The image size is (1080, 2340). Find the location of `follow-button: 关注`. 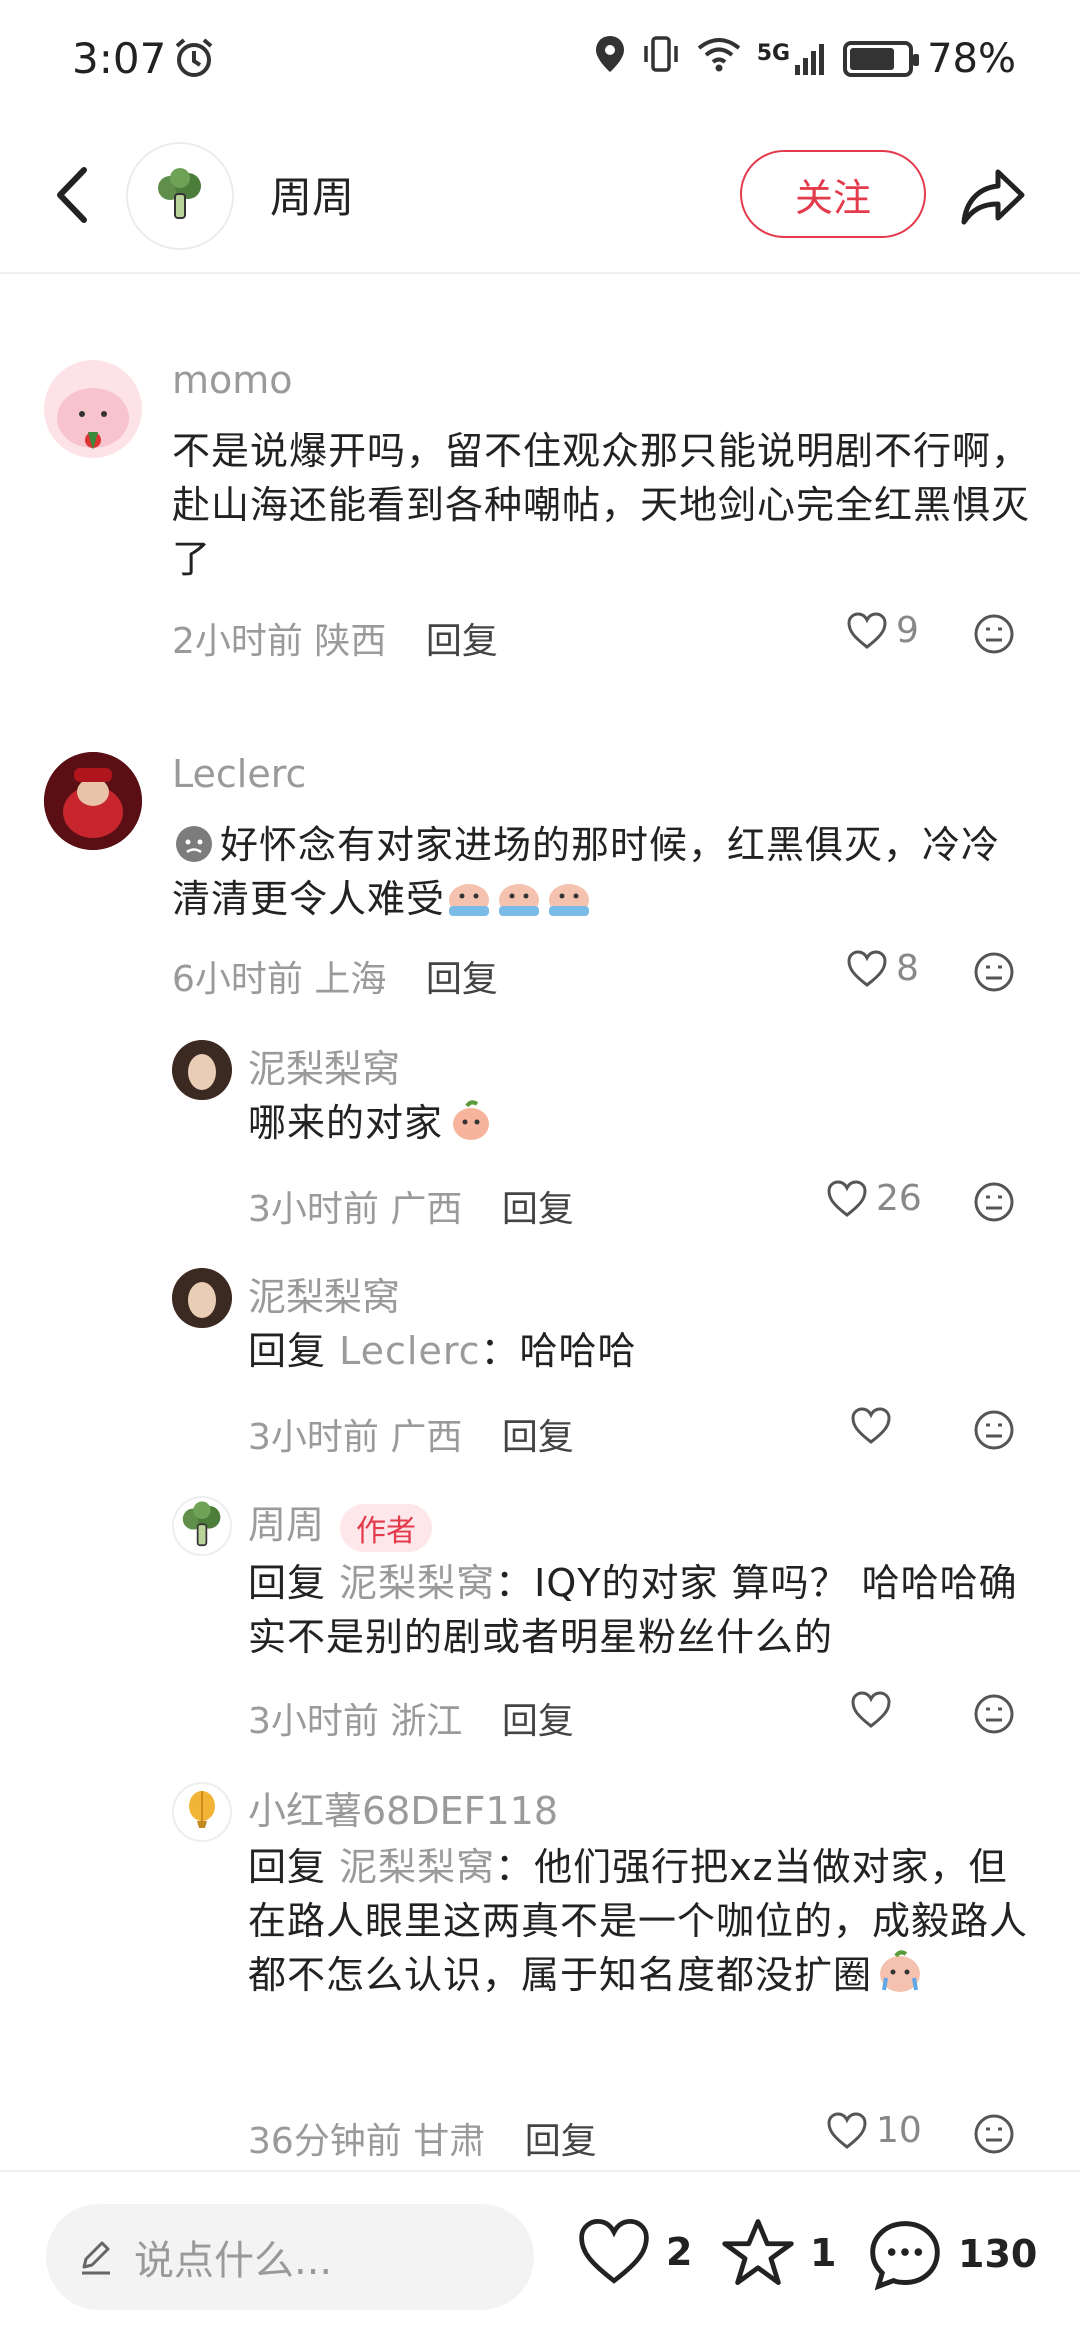

follow-button: 关注 is located at coordinates (833, 194).